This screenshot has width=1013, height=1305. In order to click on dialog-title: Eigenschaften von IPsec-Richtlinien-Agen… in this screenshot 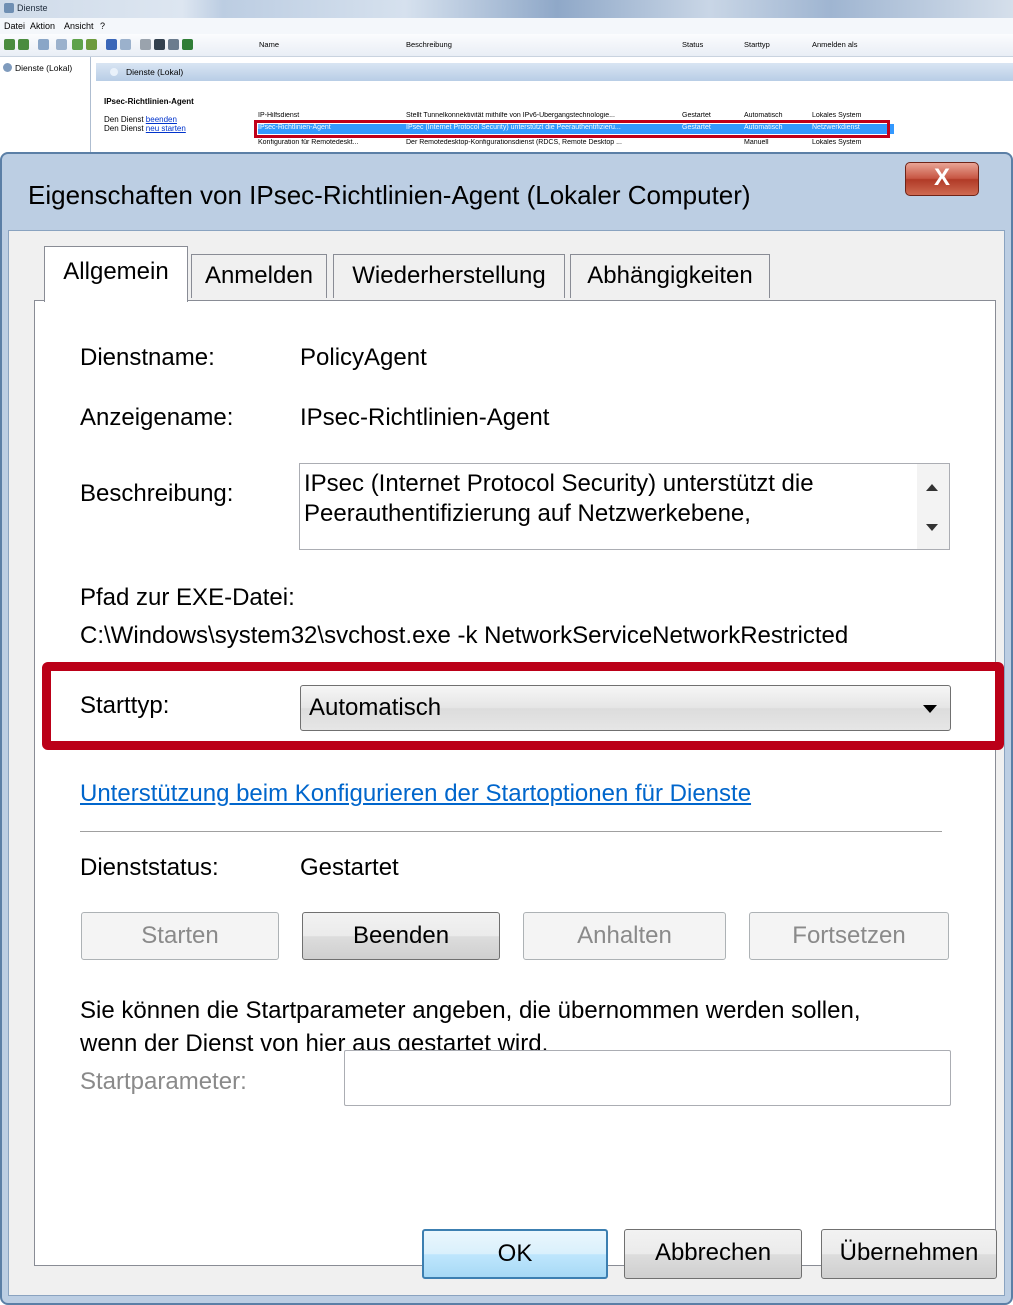, I will do `click(389, 195)`.